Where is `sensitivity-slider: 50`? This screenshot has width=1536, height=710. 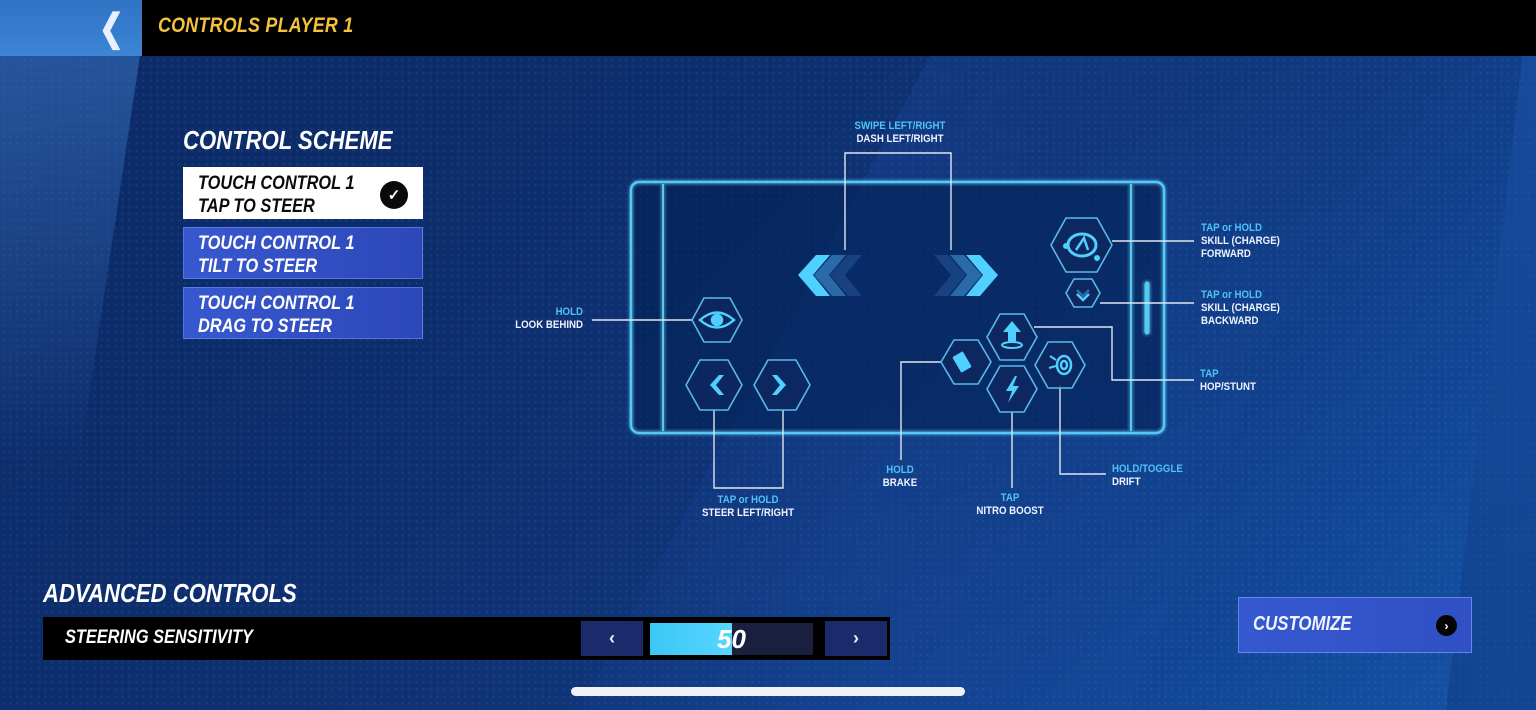 sensitivity-slider: 50 is located at coordinates (731, 639).